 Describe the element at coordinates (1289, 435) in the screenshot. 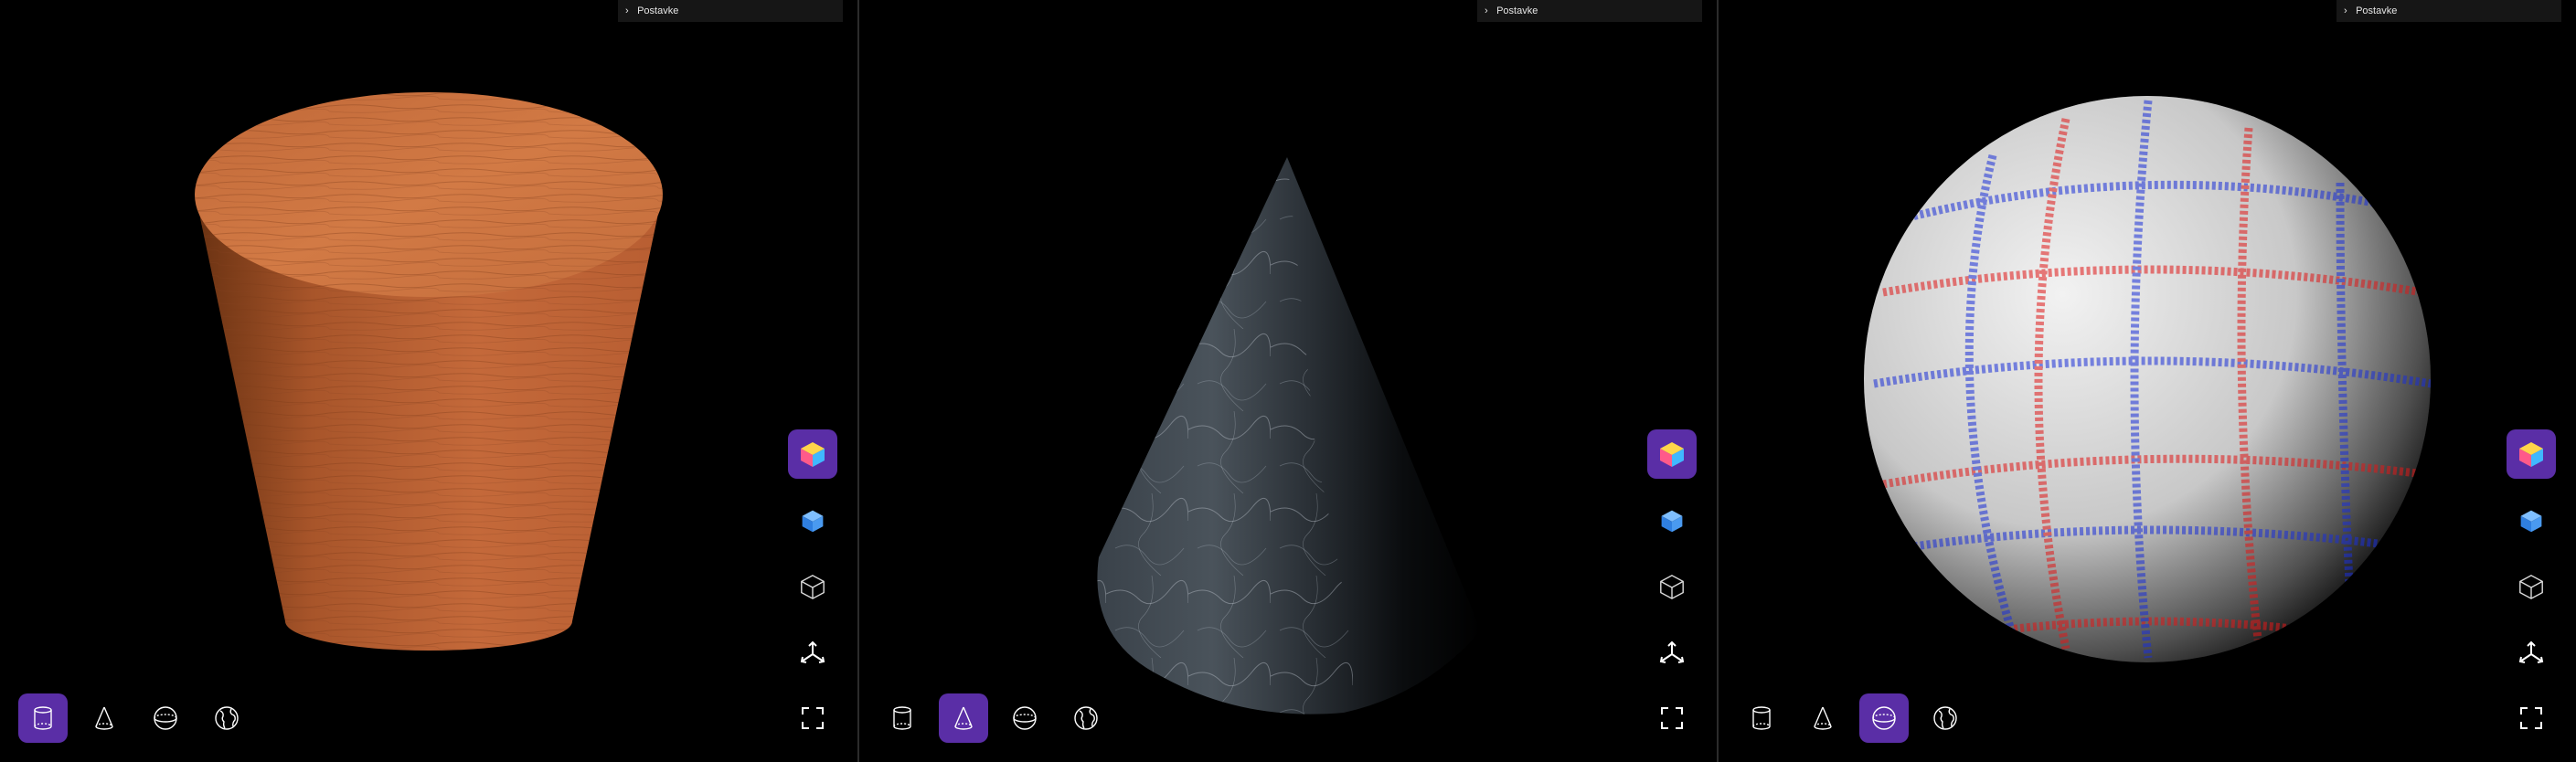

I see `cone-model` at that location.